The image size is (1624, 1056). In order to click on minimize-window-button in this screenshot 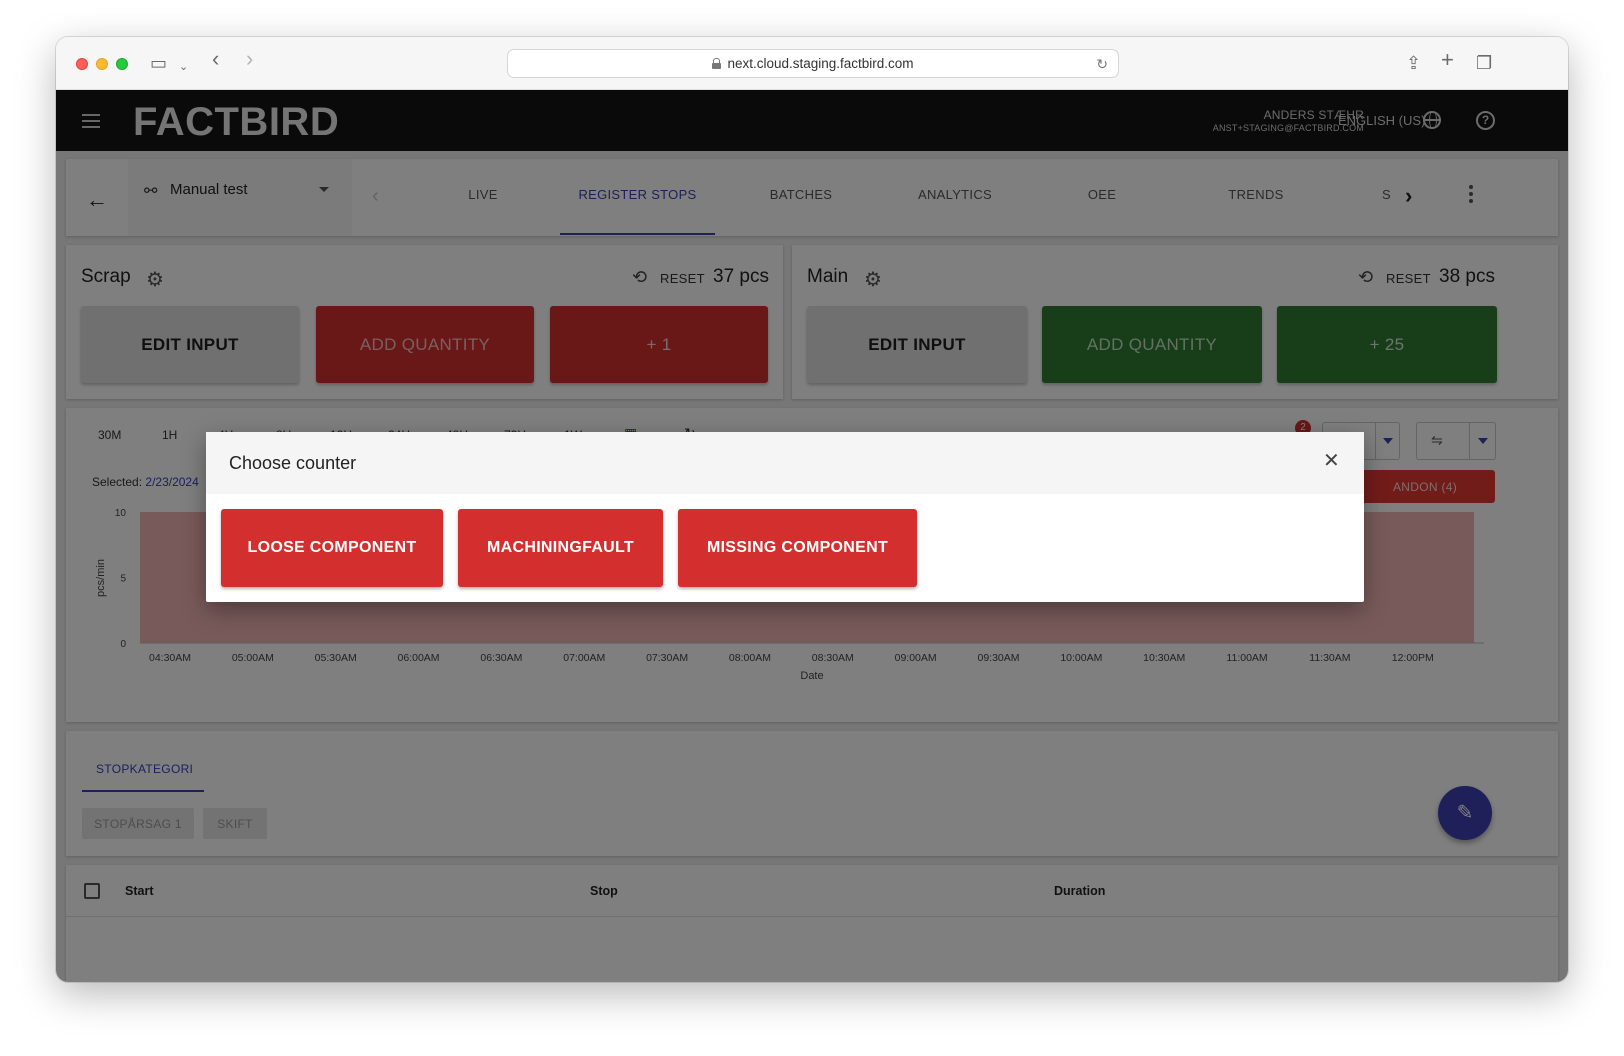, I will do `click(102, 64)`.